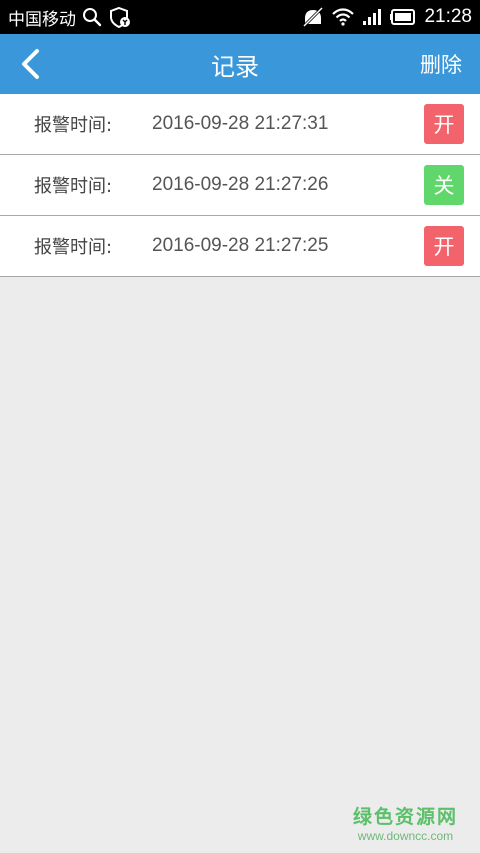 This screenshot has height=853, width=480. I want to click on status-left: 中国移动, so click(155, 17).